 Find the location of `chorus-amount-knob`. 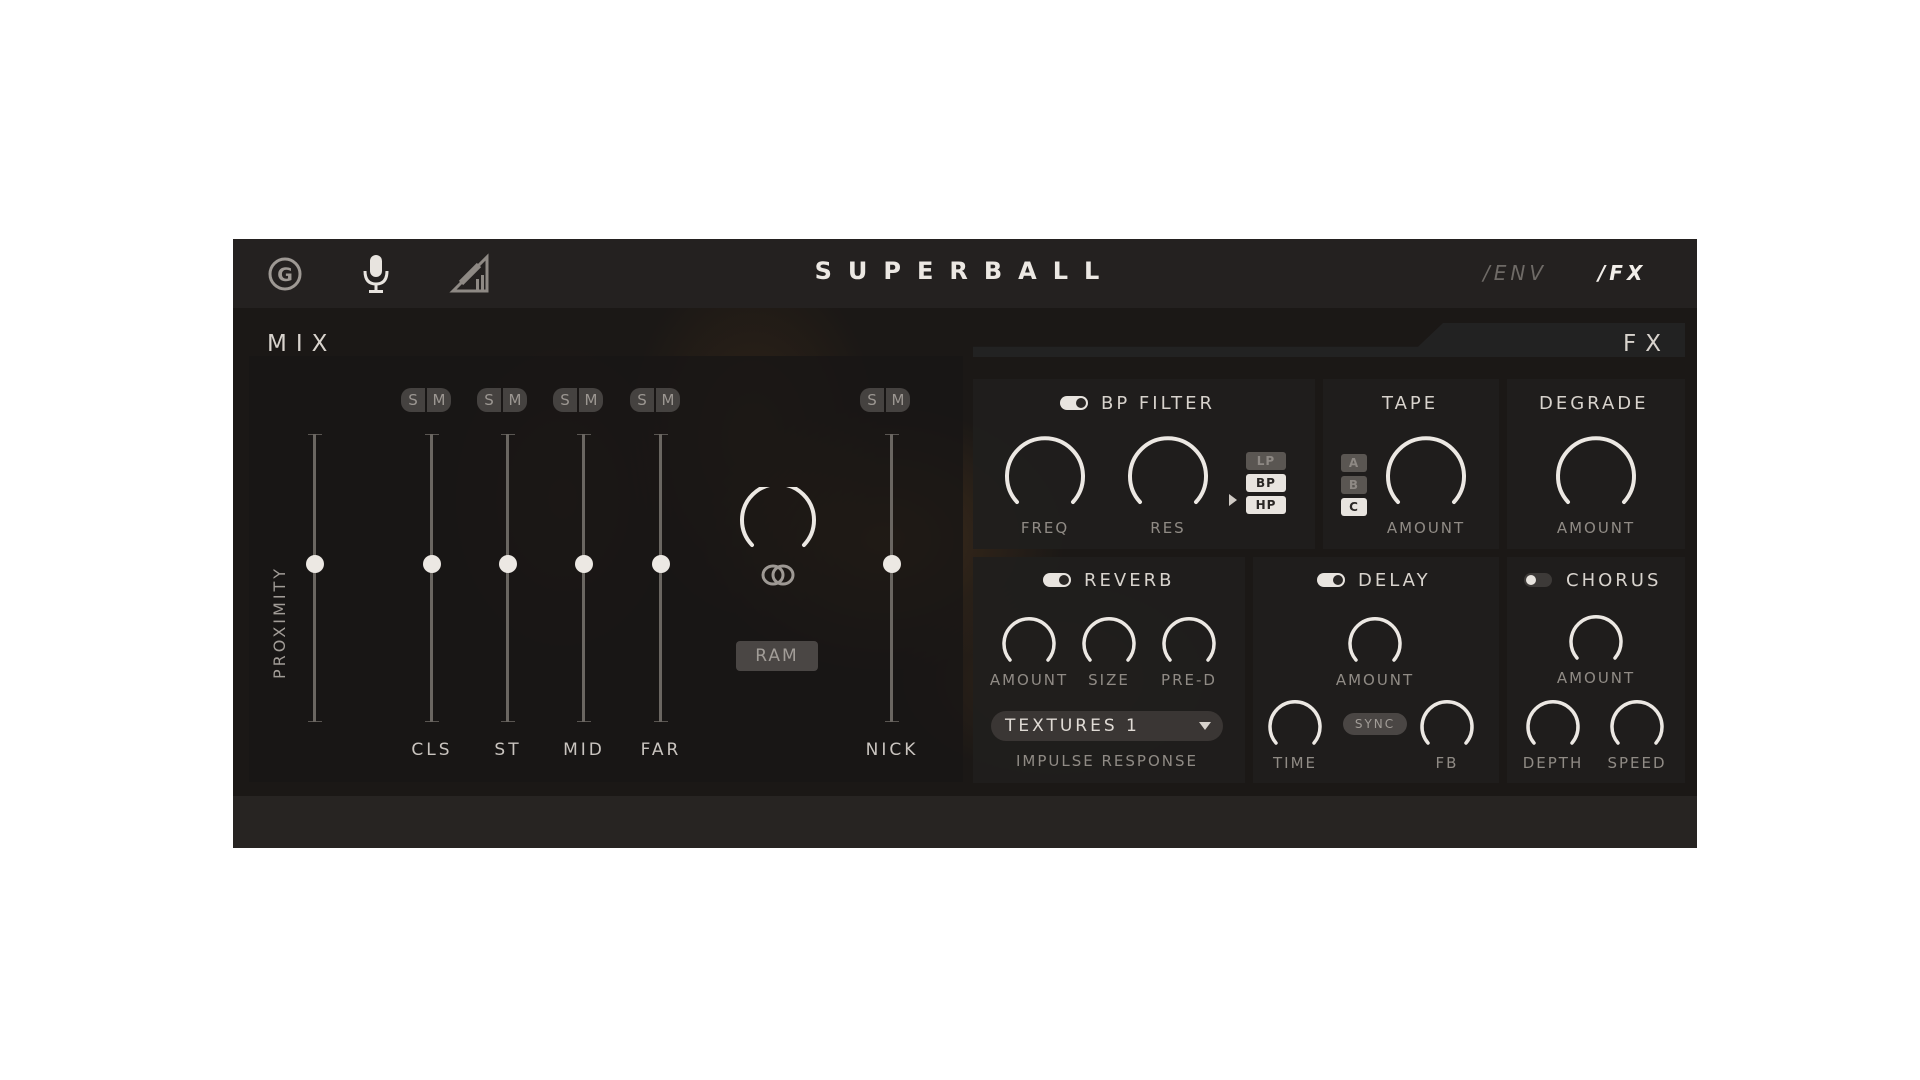

chorus-amount-knob is located at coordinates (1596, 640).